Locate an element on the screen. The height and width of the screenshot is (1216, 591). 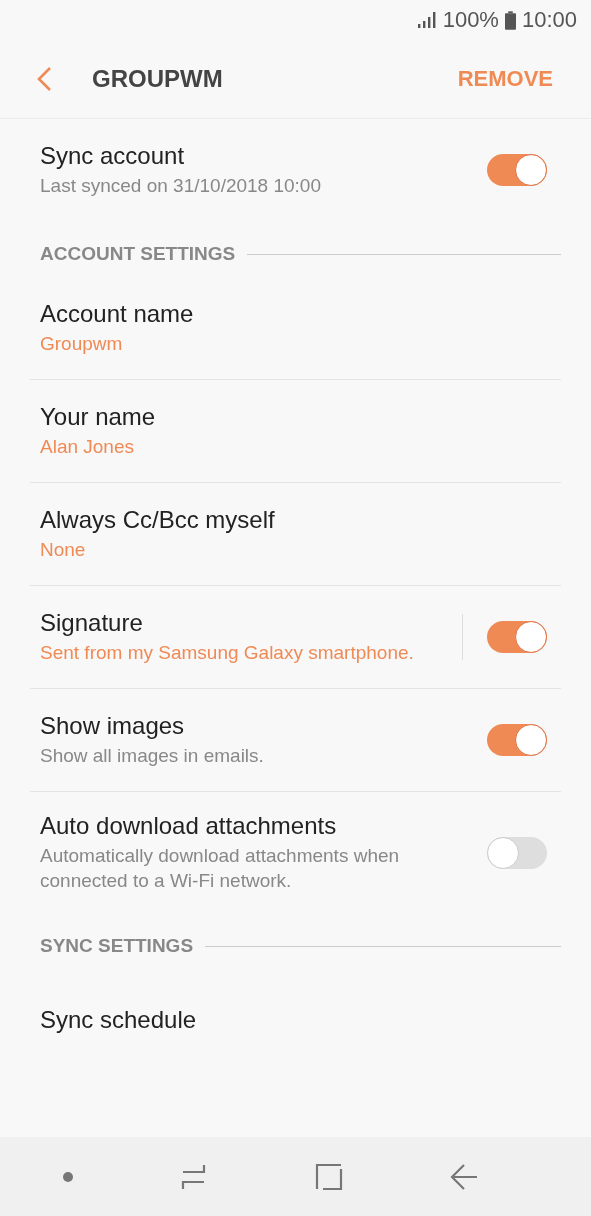
battery-level: 100% is located at coordinates (470, 20).